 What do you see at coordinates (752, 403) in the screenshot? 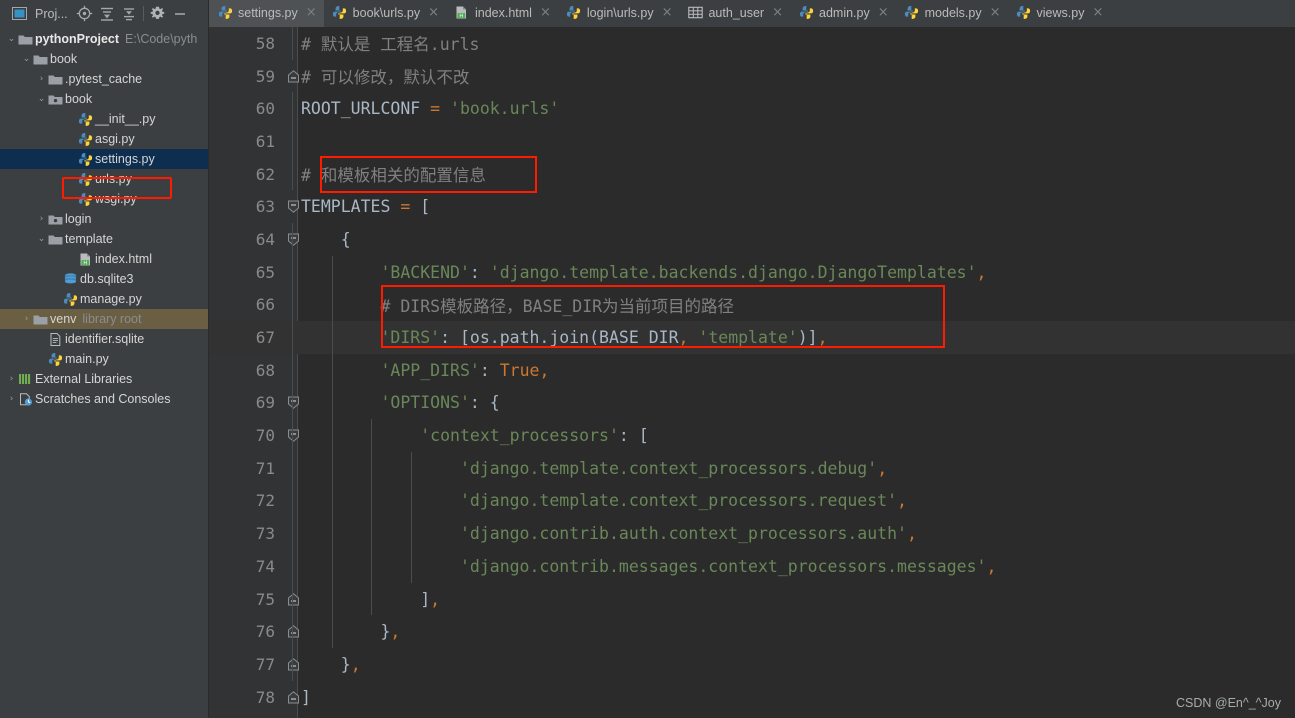
I see `code-line-69: 69 'OPTIONS': {` at bounding box center [752, 403].